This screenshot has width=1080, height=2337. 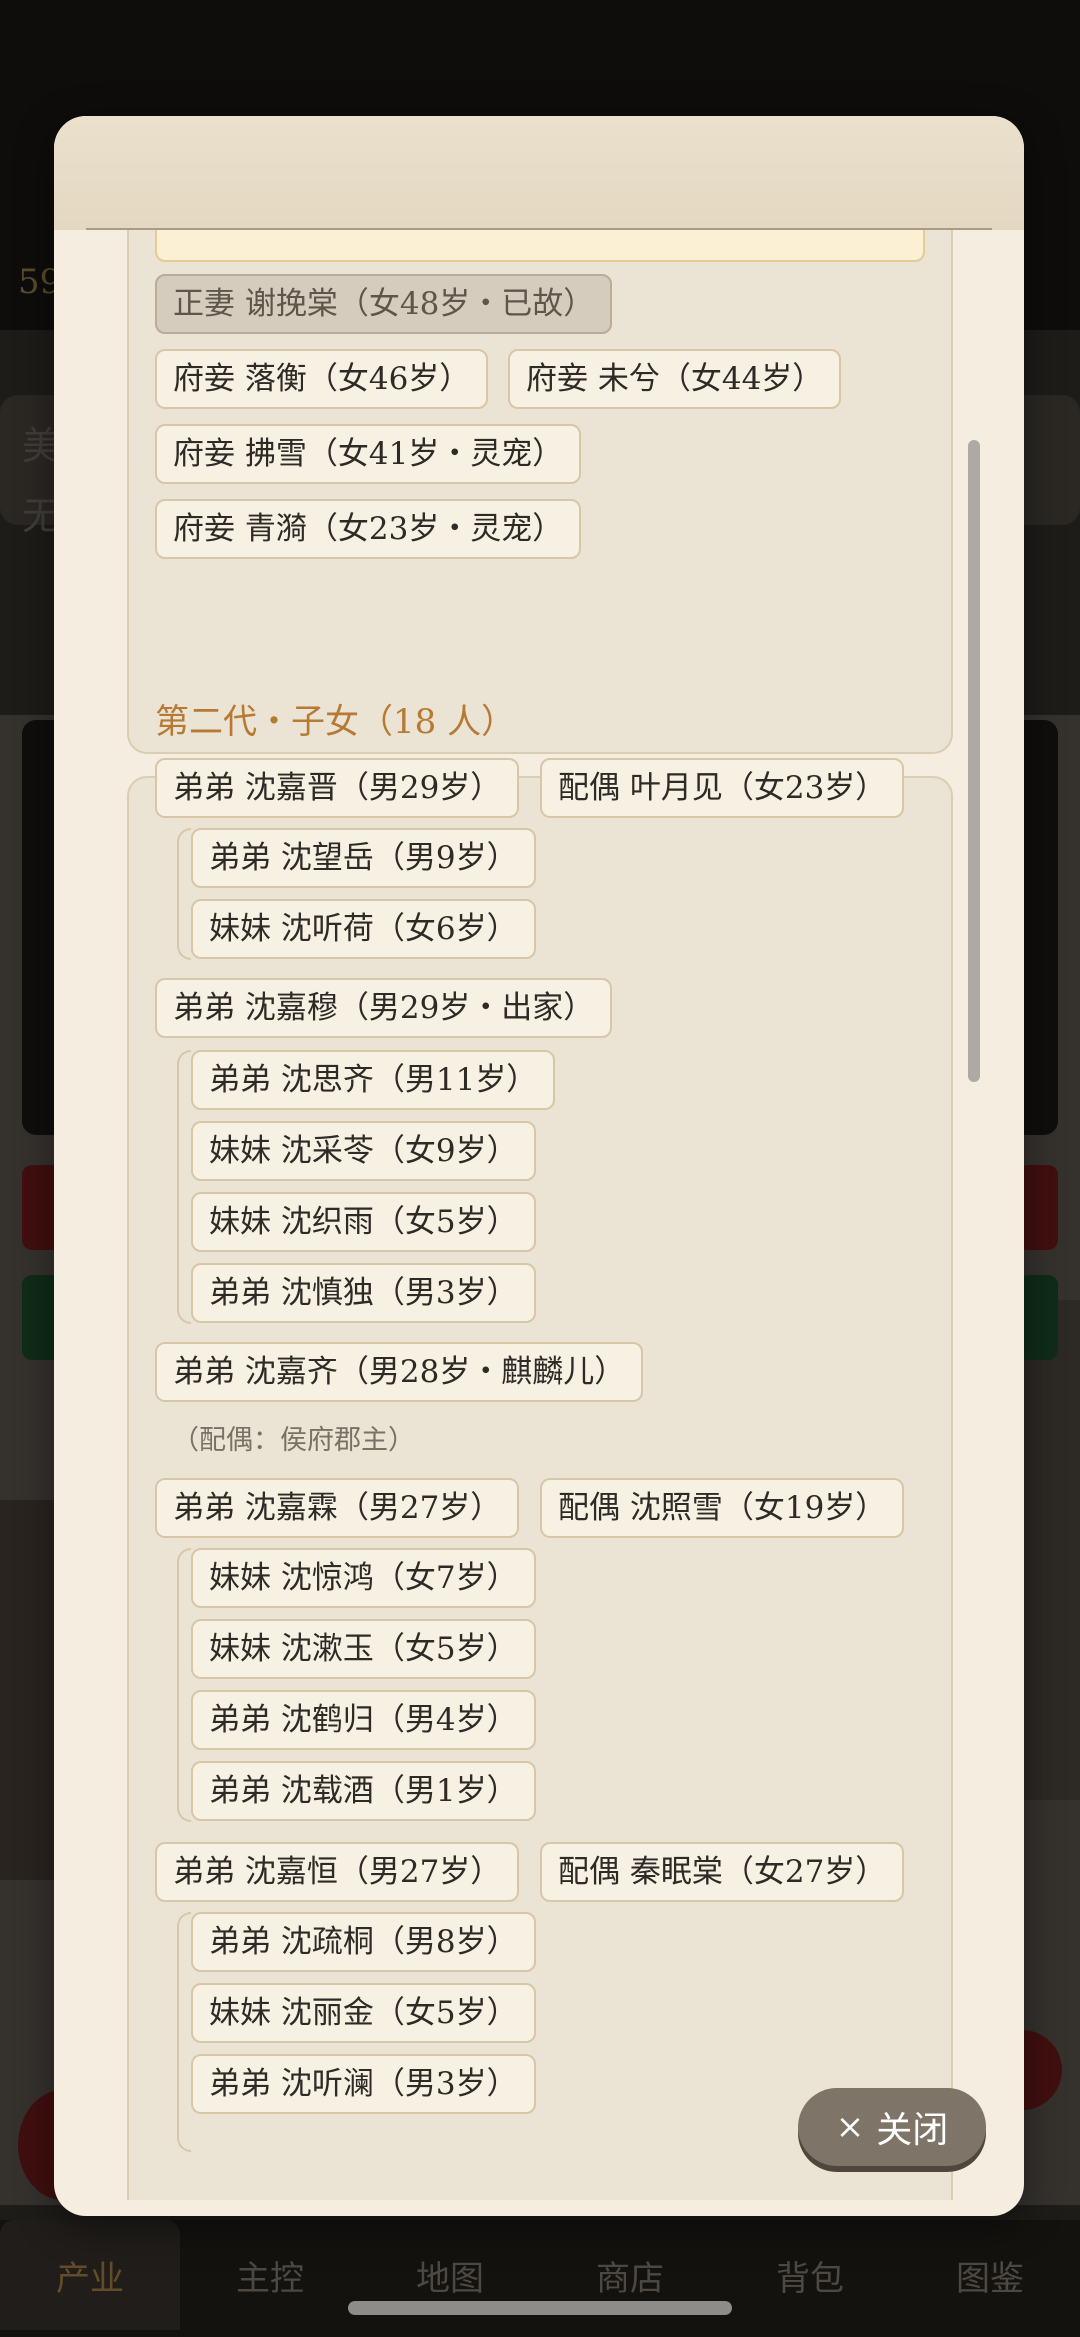 I want to click on child-chip: 弟弟 沈嘉恒（男27岁）, so click(x=337, y=1872).